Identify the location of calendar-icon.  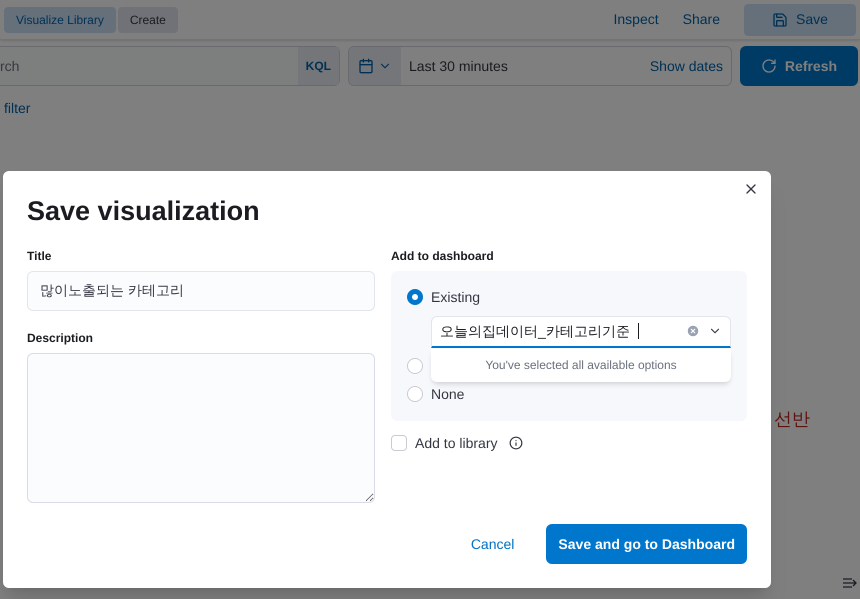
(366, 66).